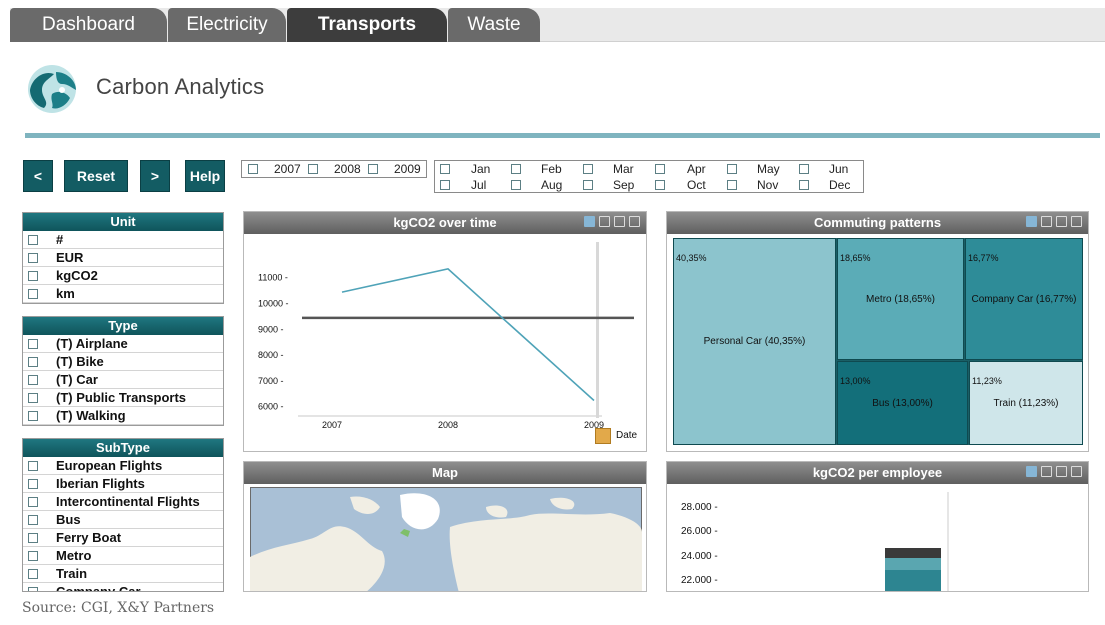  What do you see at coordinates (696, 169) in the screenshot?
I see `month-option: Apr` at bounding box center [696, 169].